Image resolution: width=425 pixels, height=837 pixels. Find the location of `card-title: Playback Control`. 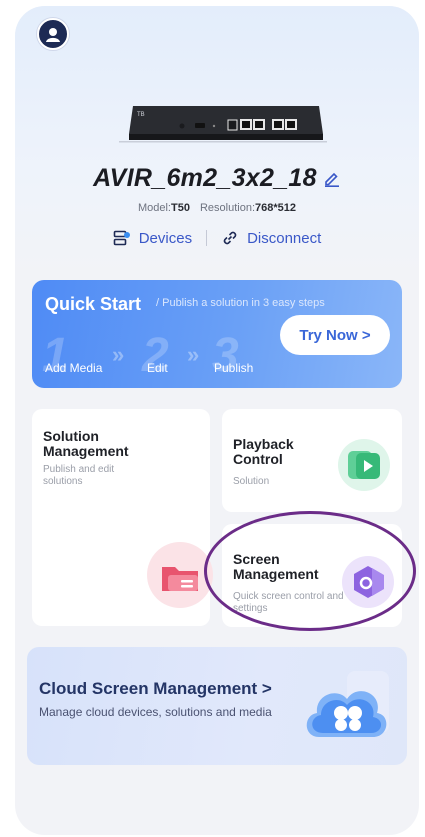

card-title: Playback Control is located at coordinates (263, 451).